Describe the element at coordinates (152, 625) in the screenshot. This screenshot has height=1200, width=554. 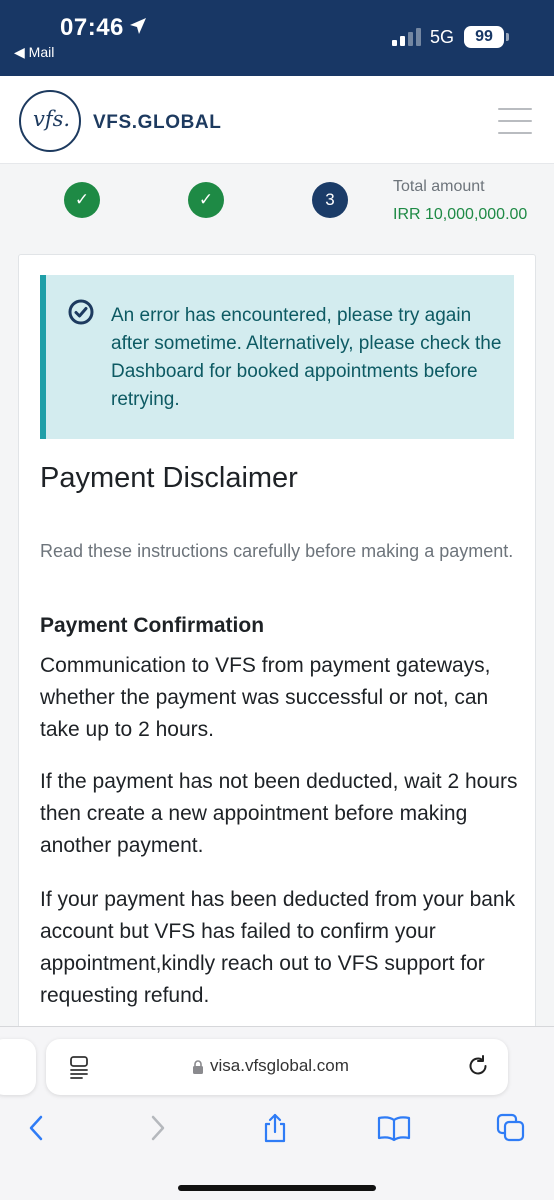
I see `section-heading: Payment Confirmation` at that location.